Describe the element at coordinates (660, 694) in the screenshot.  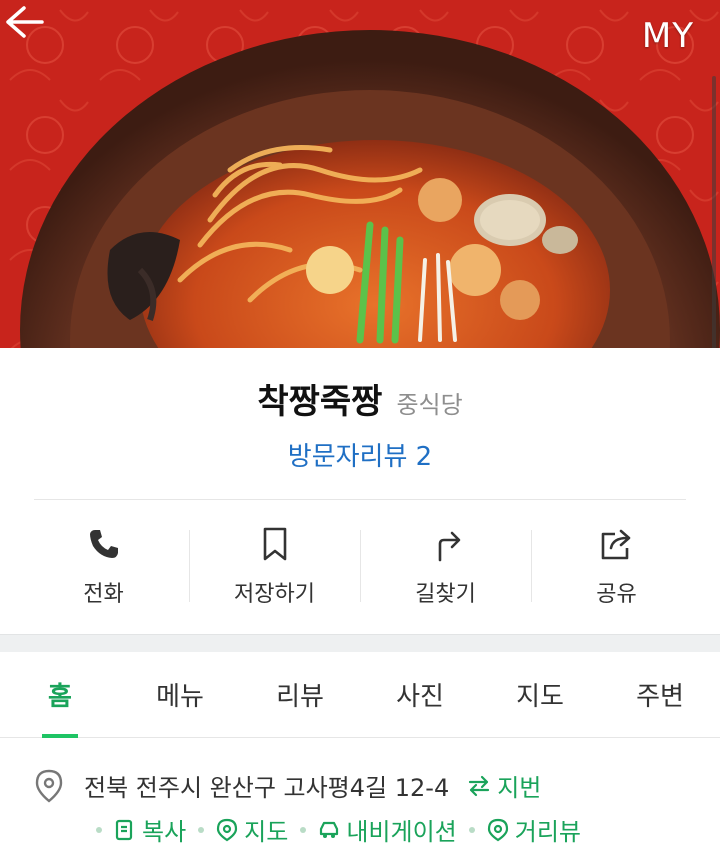
I see `tab-nearby: 주변` at that location.